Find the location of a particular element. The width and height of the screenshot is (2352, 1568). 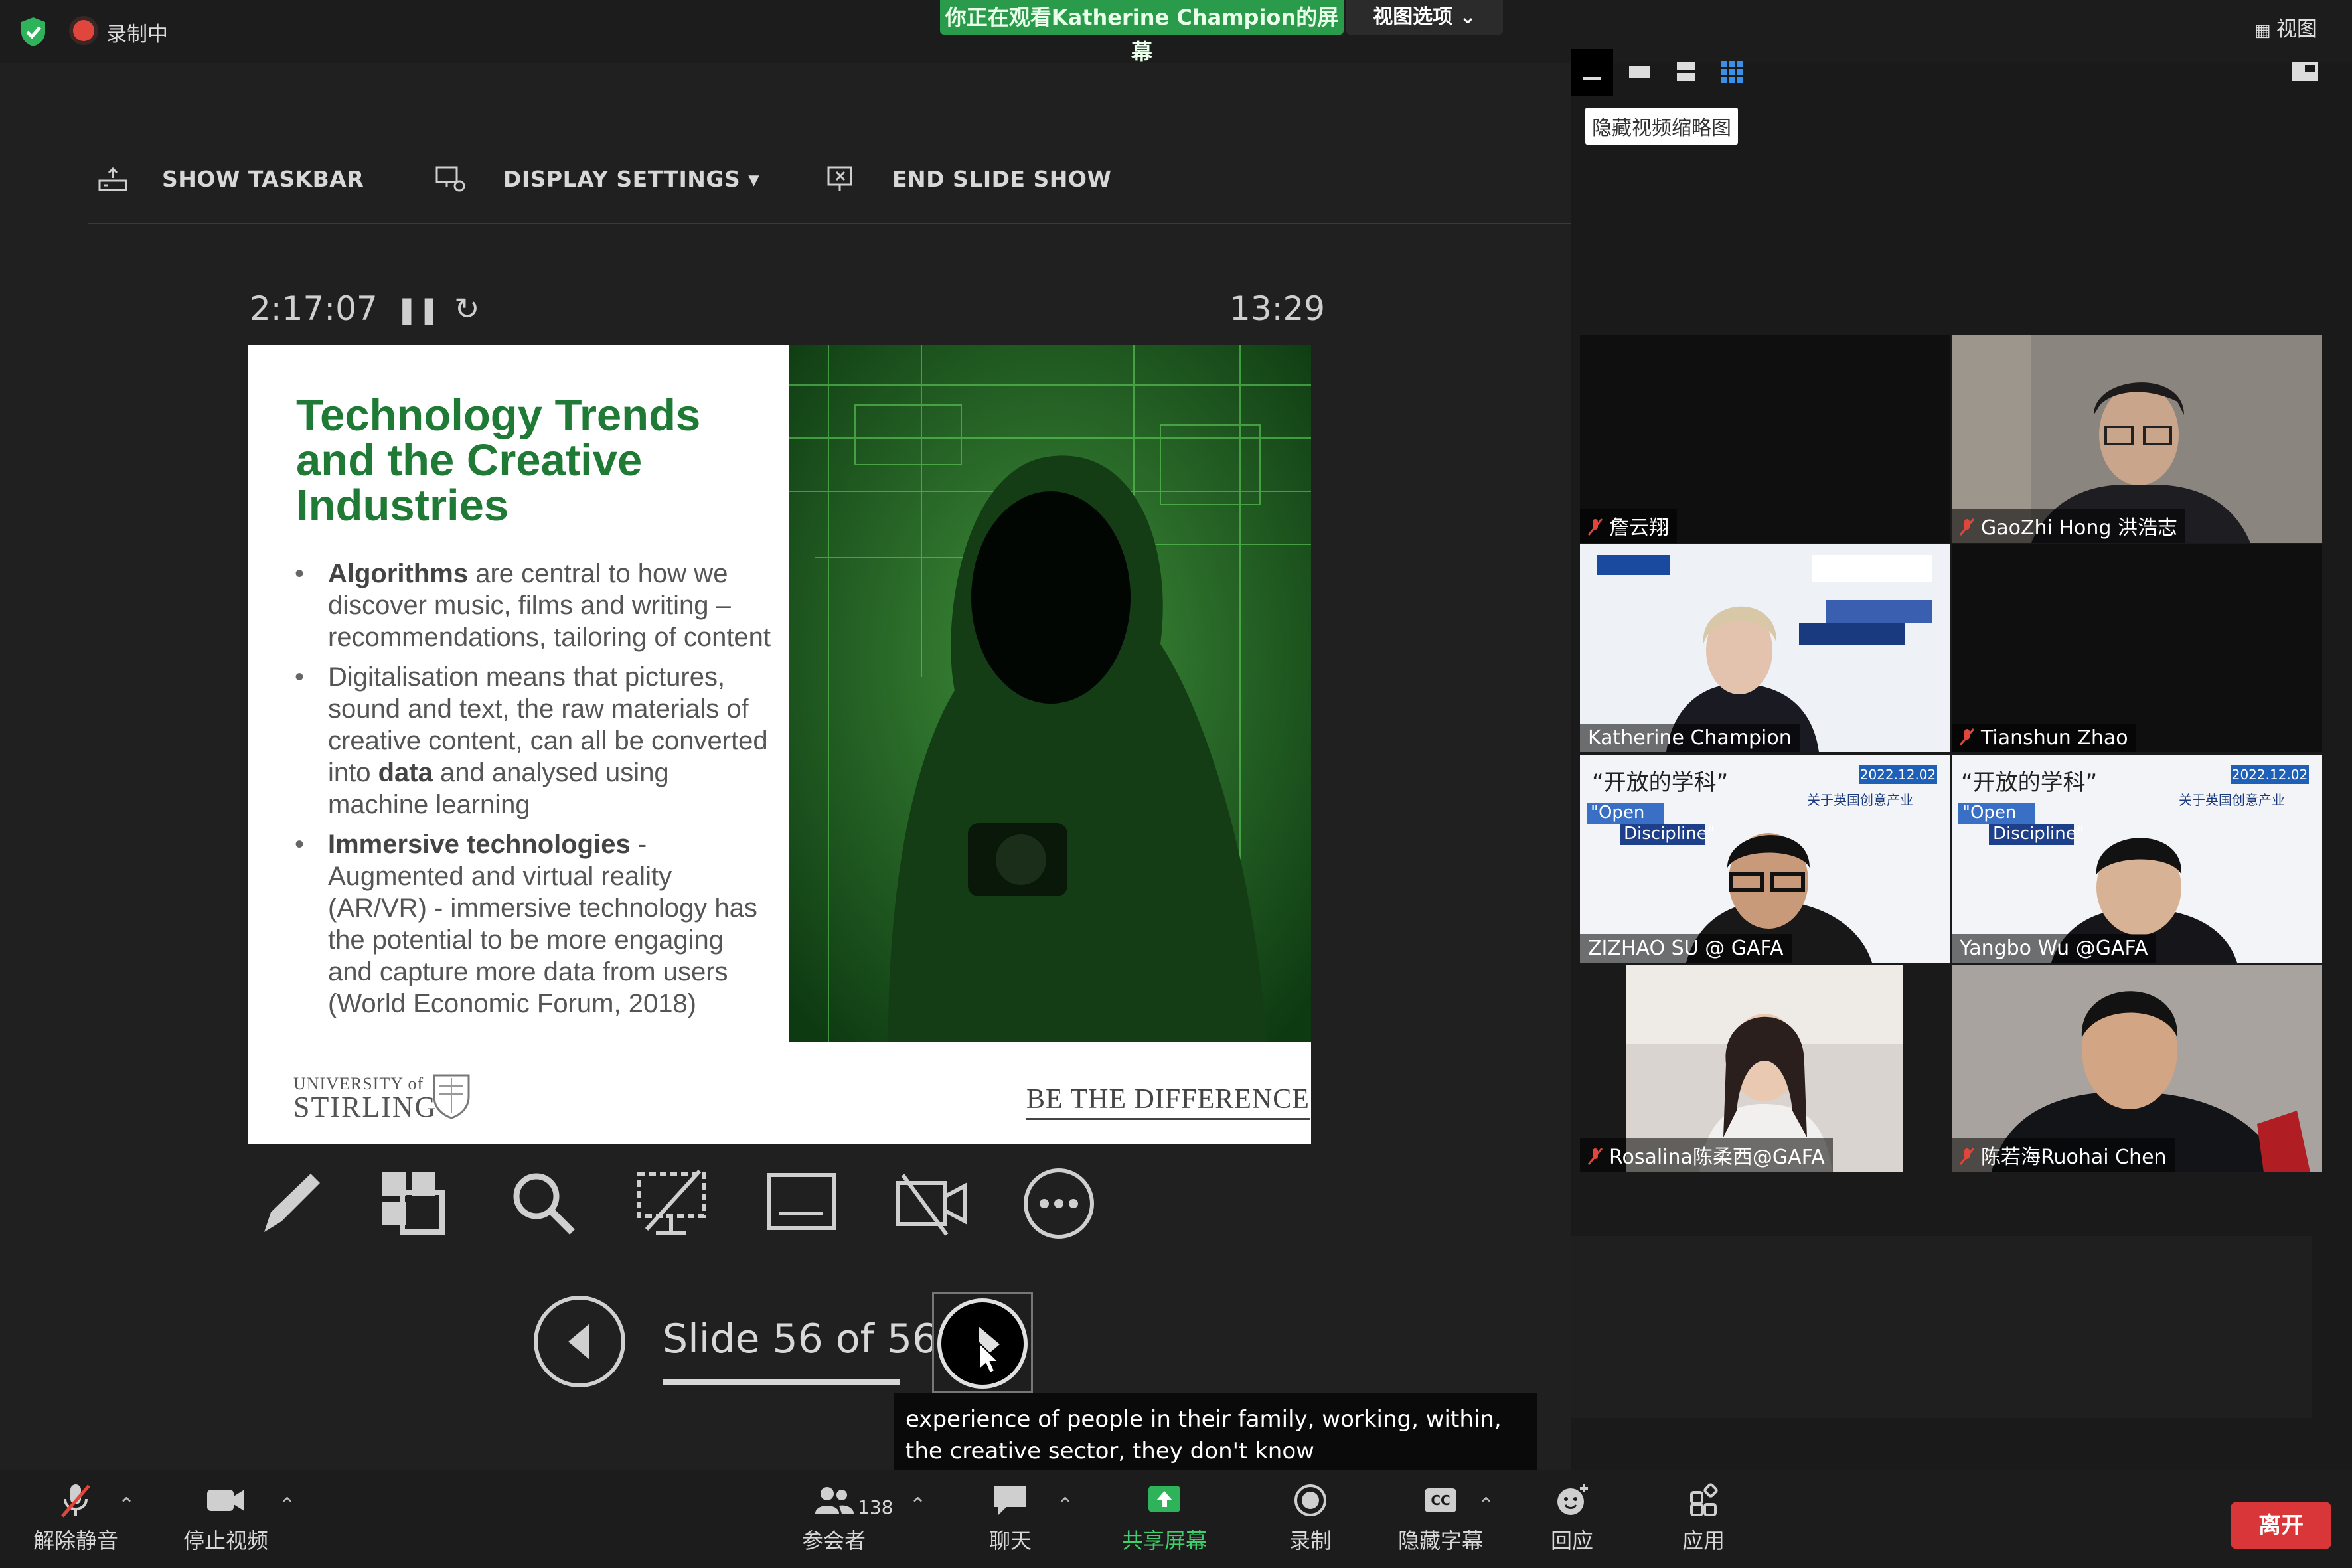

toolbar-divider is located at coordinates (830, 224).